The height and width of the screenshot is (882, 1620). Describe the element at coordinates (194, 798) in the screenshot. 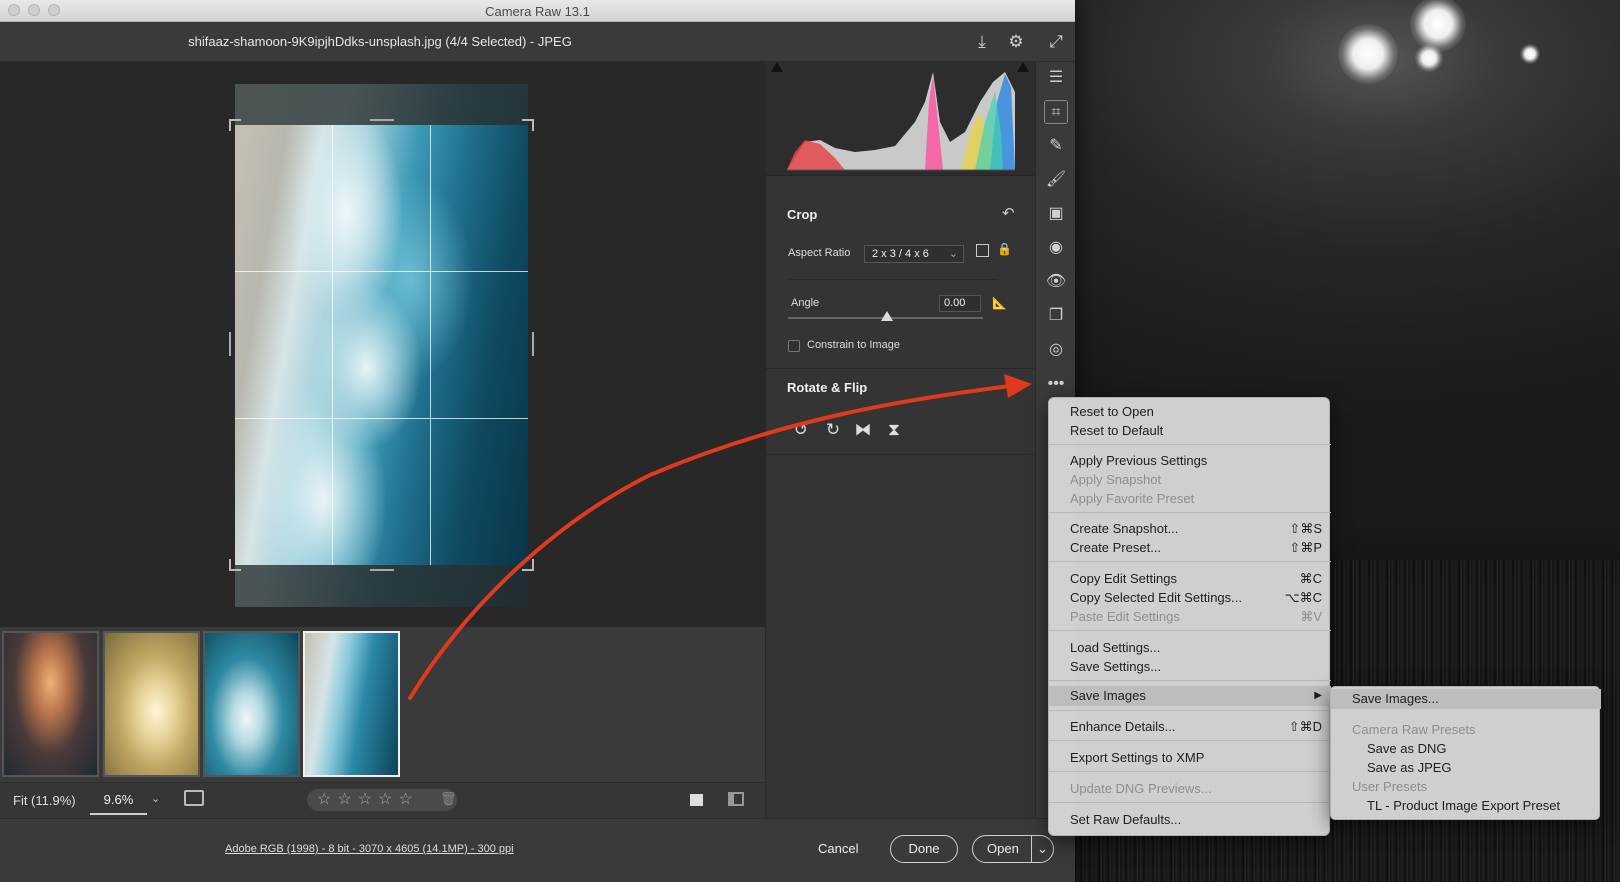

I see `mark-for-deletion-icon` at that location.